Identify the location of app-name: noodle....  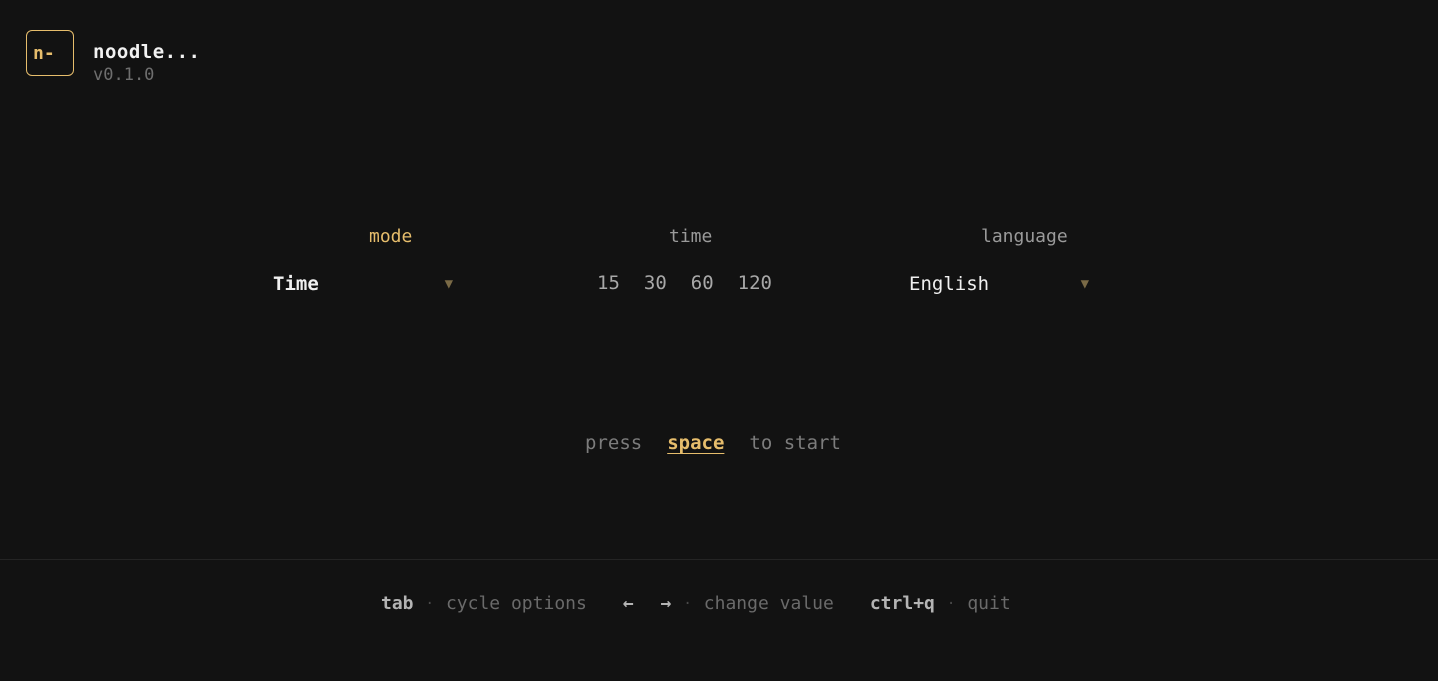
(147, 52).